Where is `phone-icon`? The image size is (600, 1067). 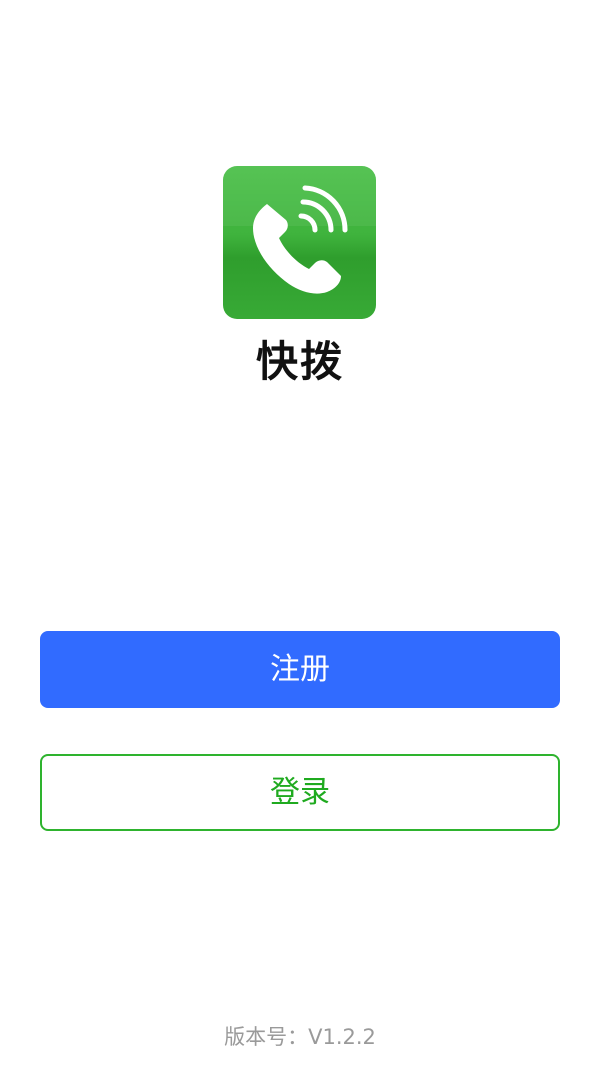
phone-icon is located at coordinates (299, 230).